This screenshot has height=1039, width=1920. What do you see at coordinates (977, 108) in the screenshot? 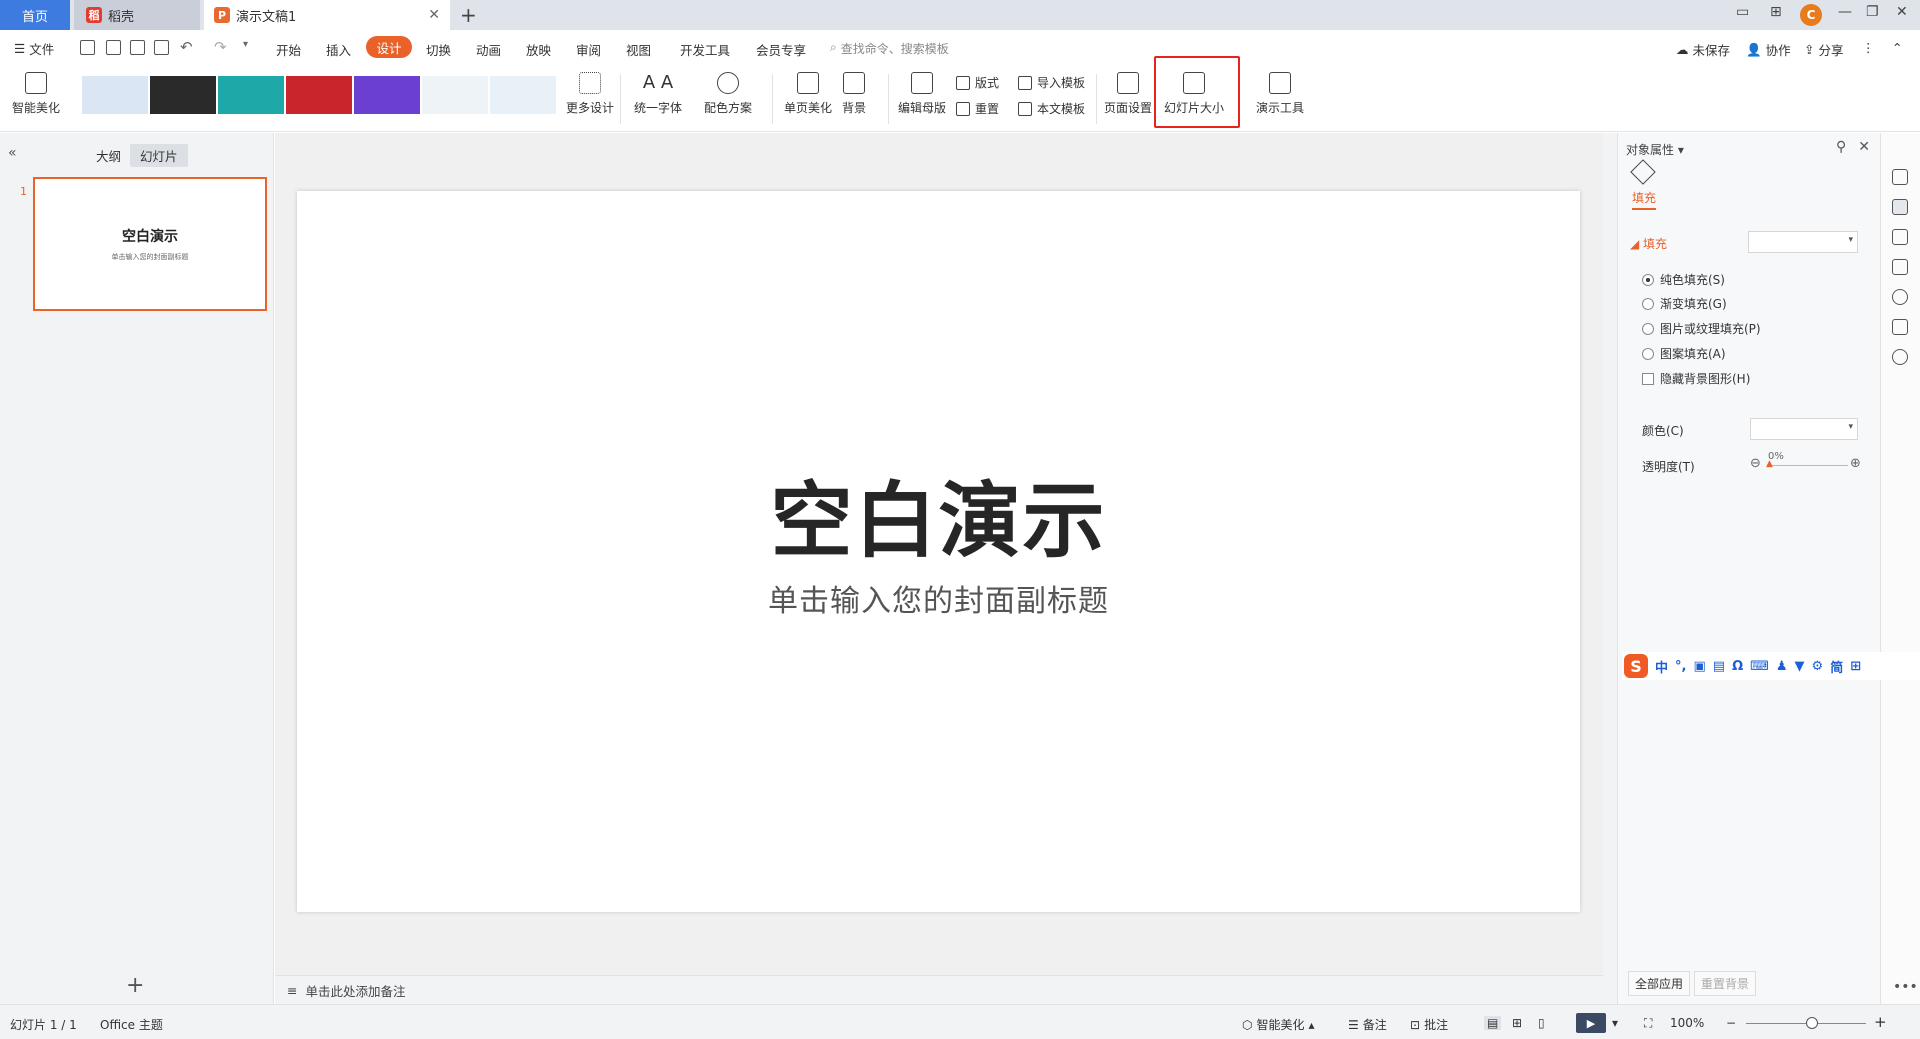
I see `reset-button: 重置` at bounding box center [977, 108].